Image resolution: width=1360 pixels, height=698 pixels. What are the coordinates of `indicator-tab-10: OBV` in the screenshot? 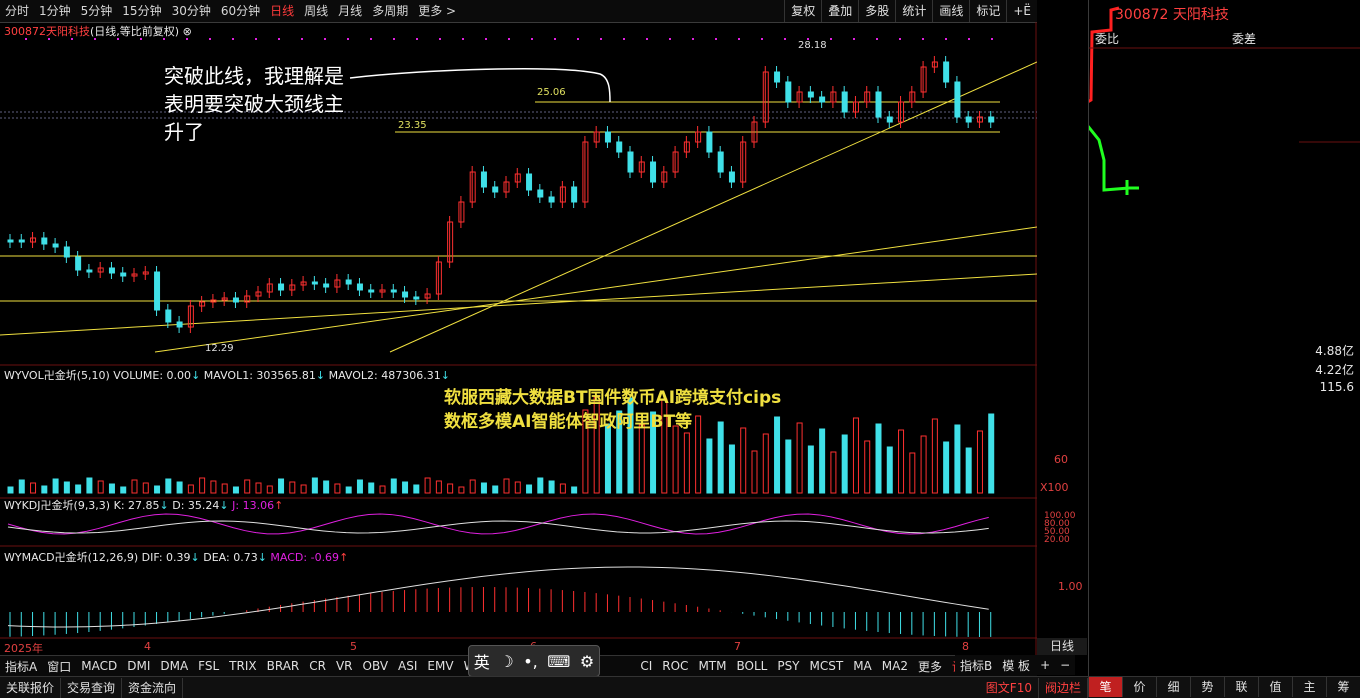 It's located at (376, 666).